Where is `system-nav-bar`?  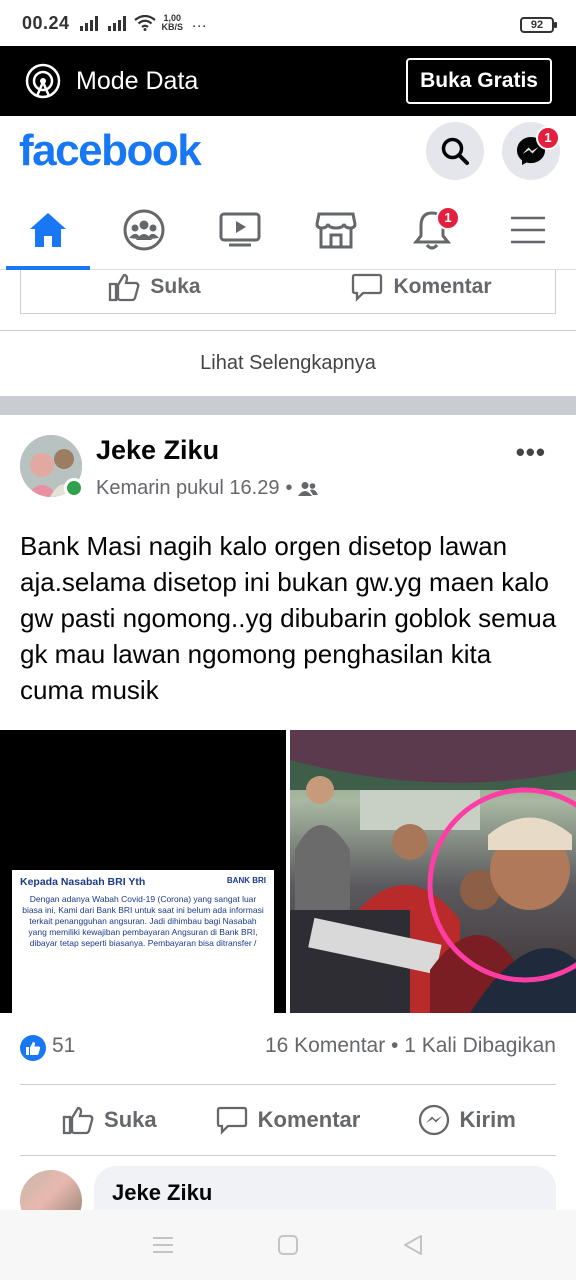 system-nav-bar is located at coordinates (288, 1245).